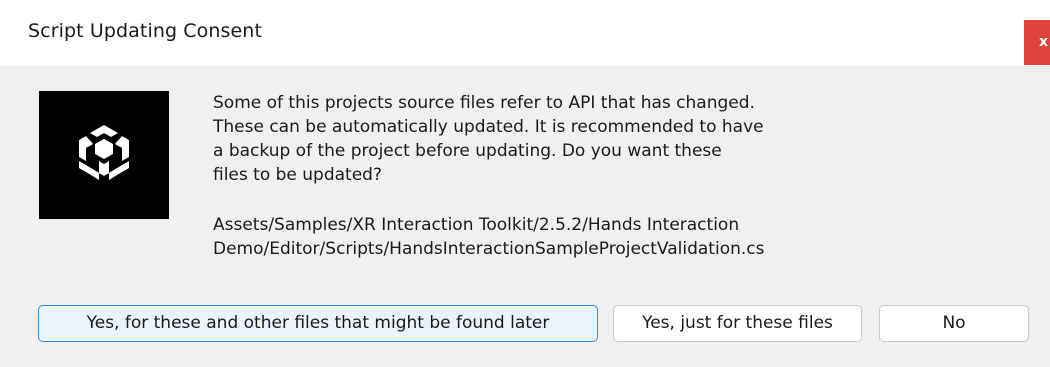  I want to click on no-button: No, so click(954, 323).